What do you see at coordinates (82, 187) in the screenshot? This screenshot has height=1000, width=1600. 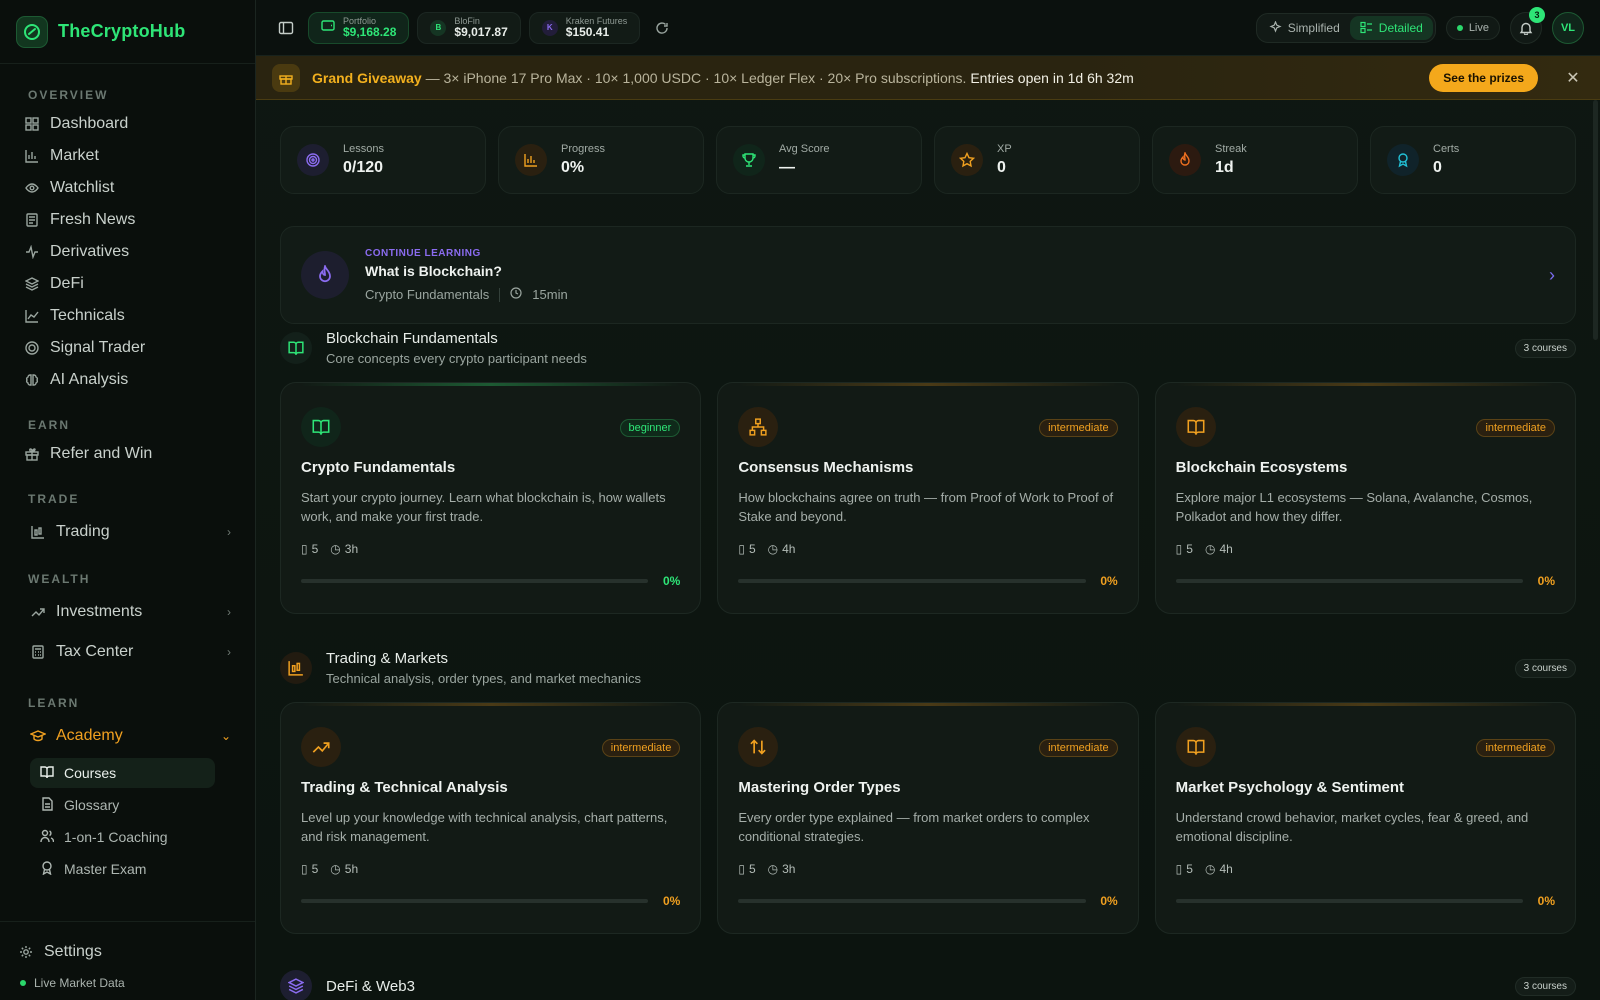 I see `nav-label: Watchlist` at bounding box center [82, 187].